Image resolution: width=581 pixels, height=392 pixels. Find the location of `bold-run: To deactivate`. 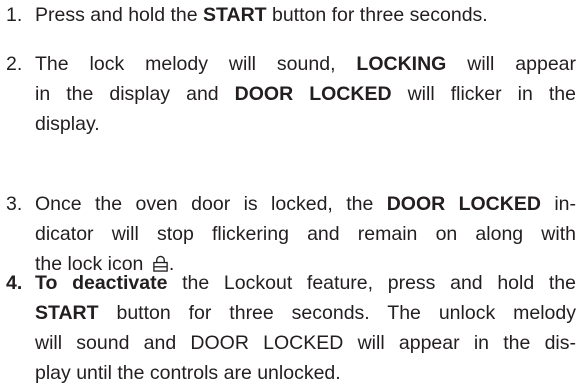

bold-run: To deactivate is located at coordinates (101, 283).